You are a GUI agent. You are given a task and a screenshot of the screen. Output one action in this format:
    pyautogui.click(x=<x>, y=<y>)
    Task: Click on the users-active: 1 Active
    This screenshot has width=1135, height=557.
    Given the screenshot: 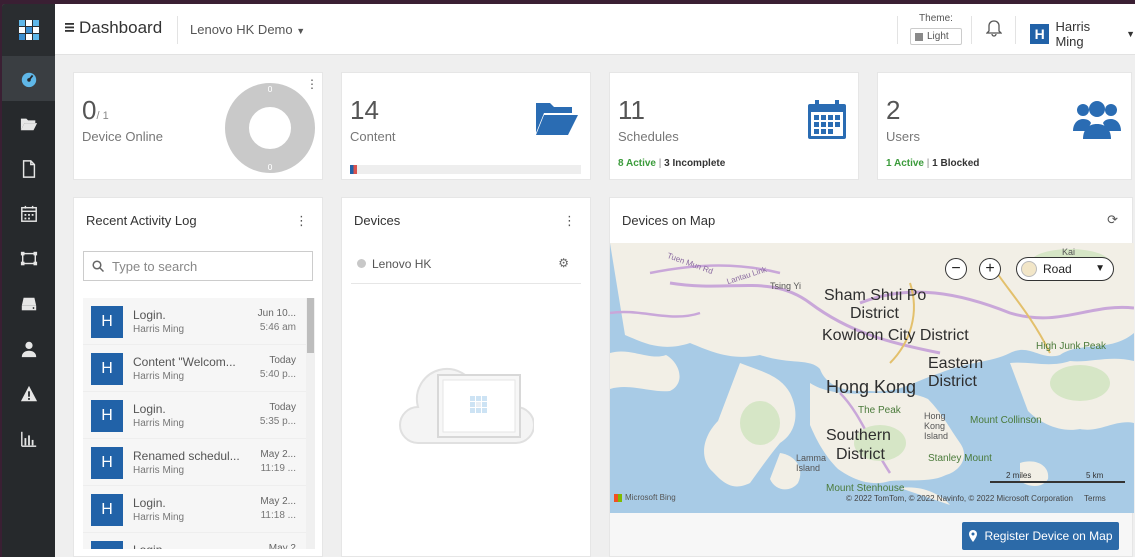 What is the action you would take?
    pyautogui.click(x=905, y=163)
    